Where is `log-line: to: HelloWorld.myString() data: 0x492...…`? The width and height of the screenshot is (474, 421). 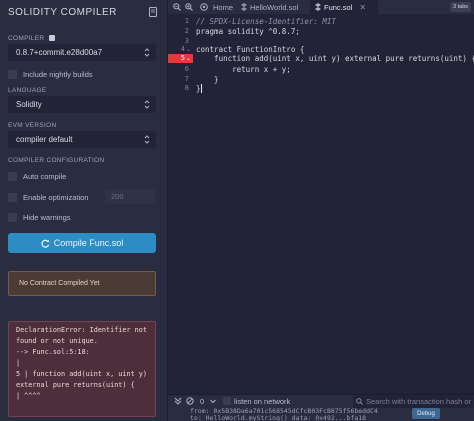 log-line: to: HelloWorld.myString() data: 0x492...… is located at coordinates (278, 417).